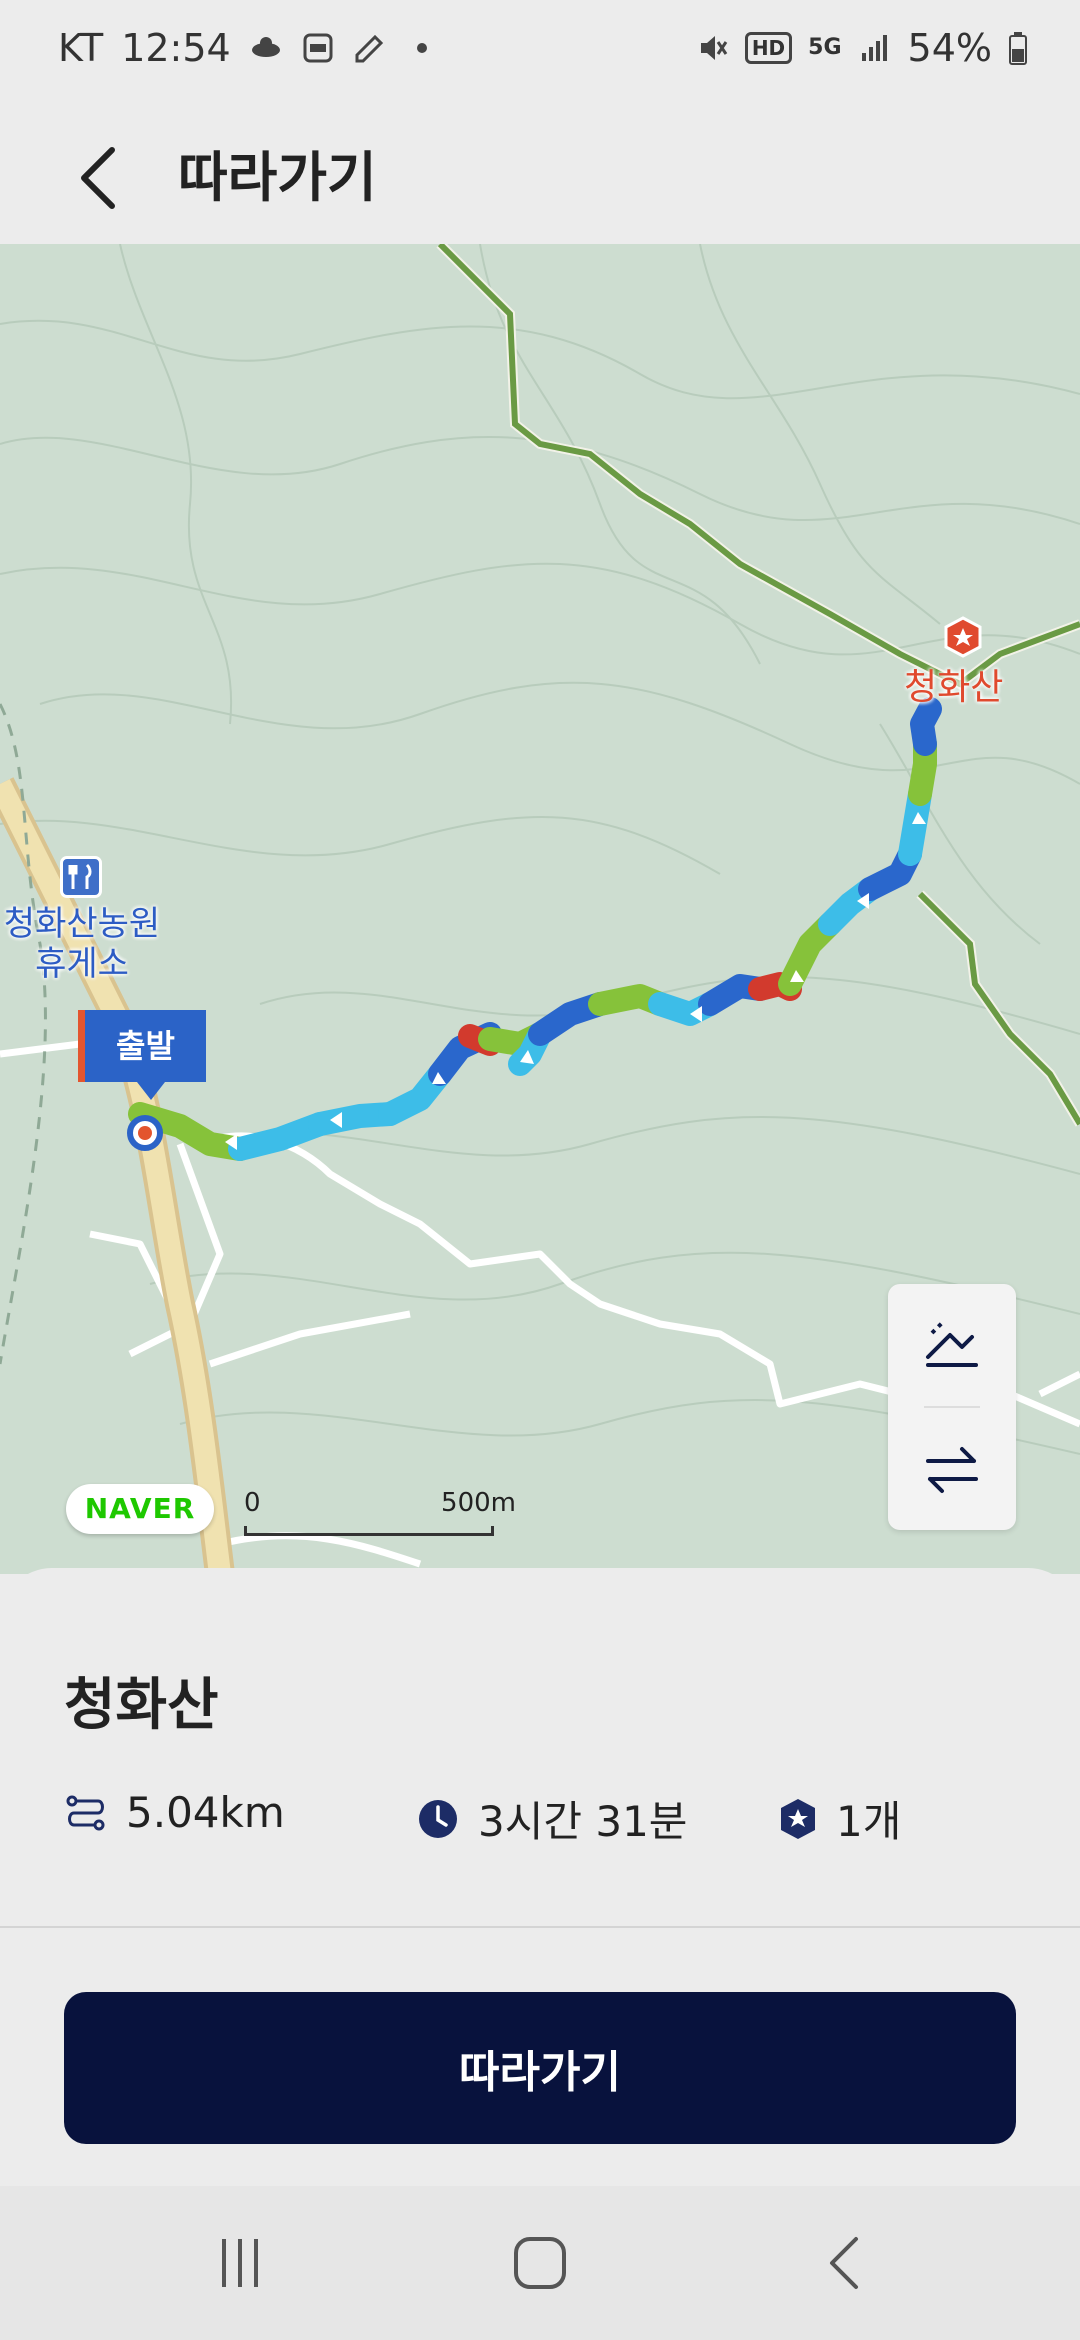  What do you see at coordinates (963, 637) in the screenshot?
I see `peak-marker` at bounding box center [963, 637].